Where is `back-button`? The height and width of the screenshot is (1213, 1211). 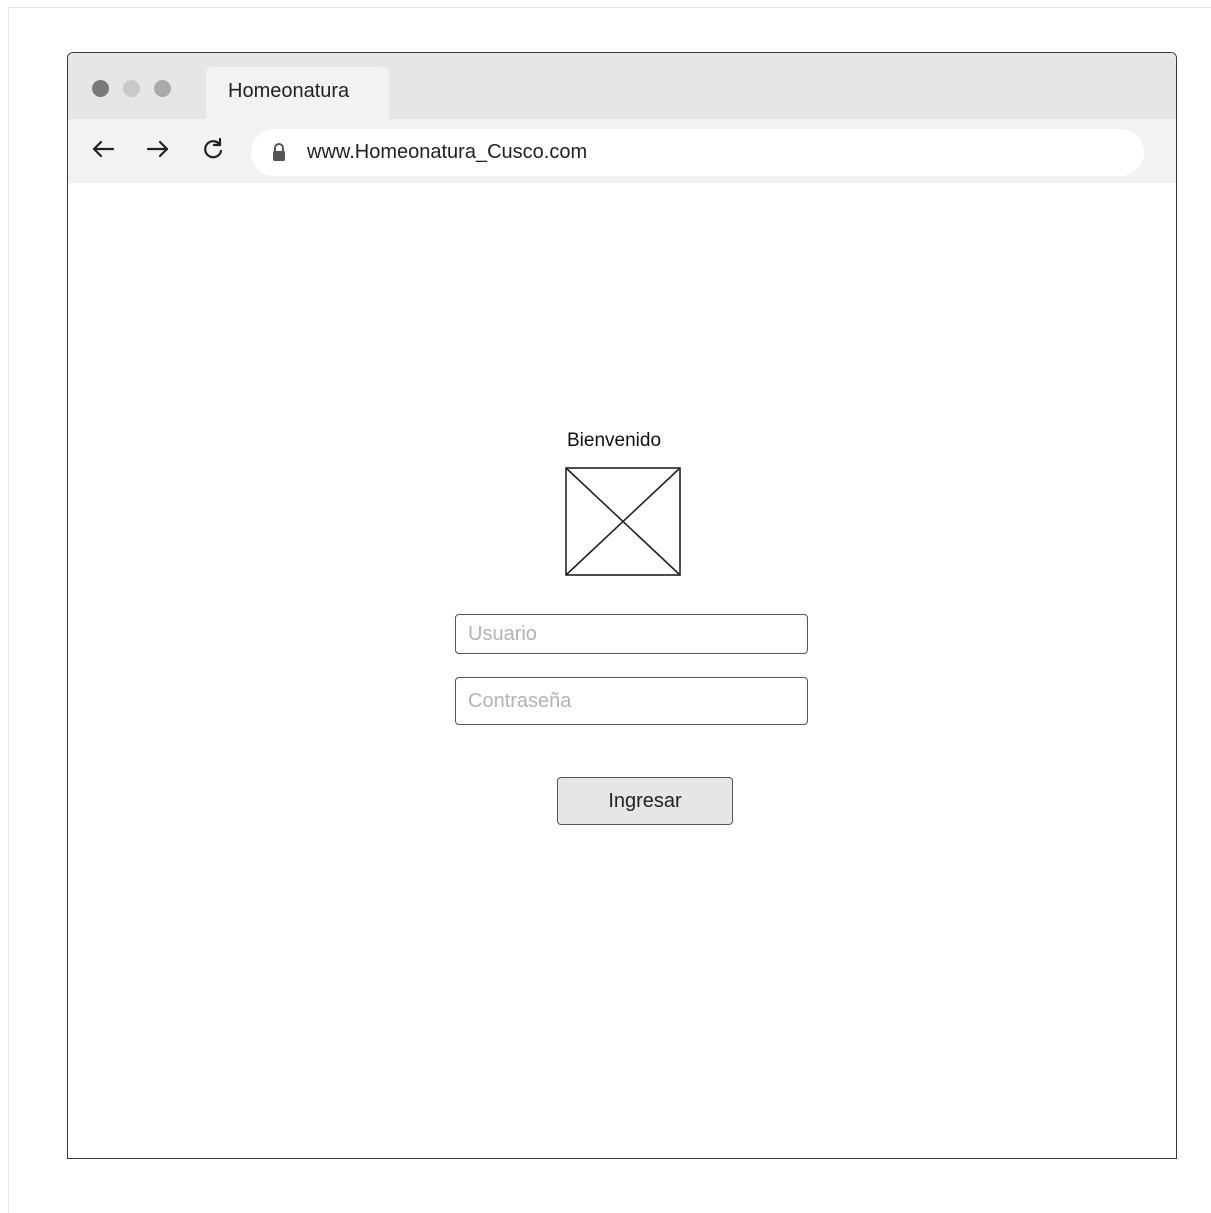
back-button is located at coordinates (103, 149).